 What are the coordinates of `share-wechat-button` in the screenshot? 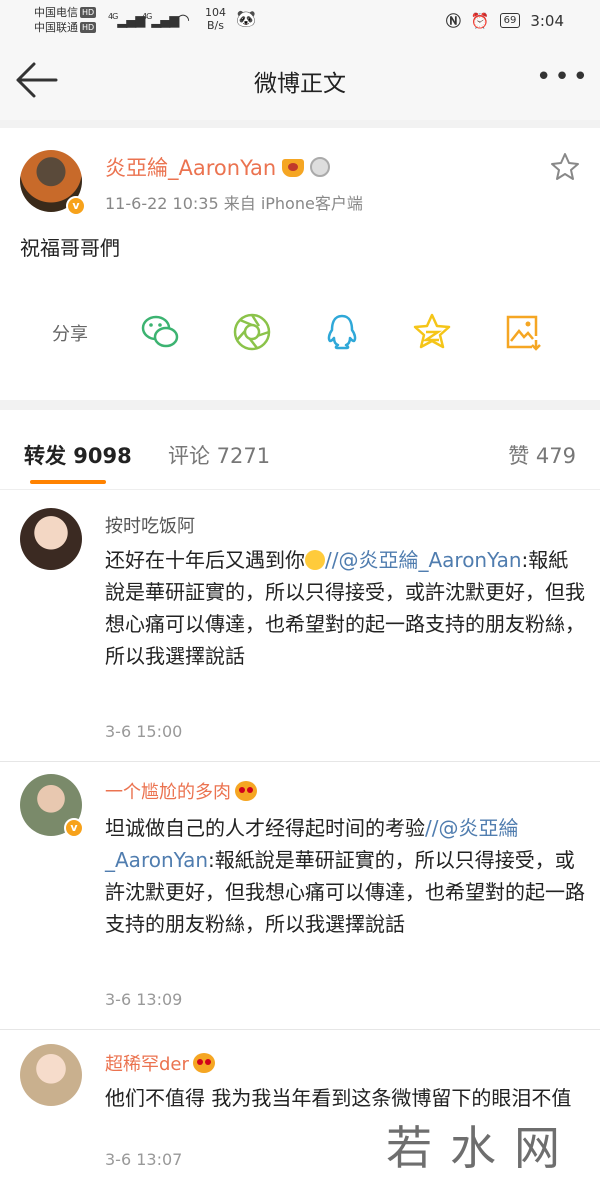 It's located at (160, 332).